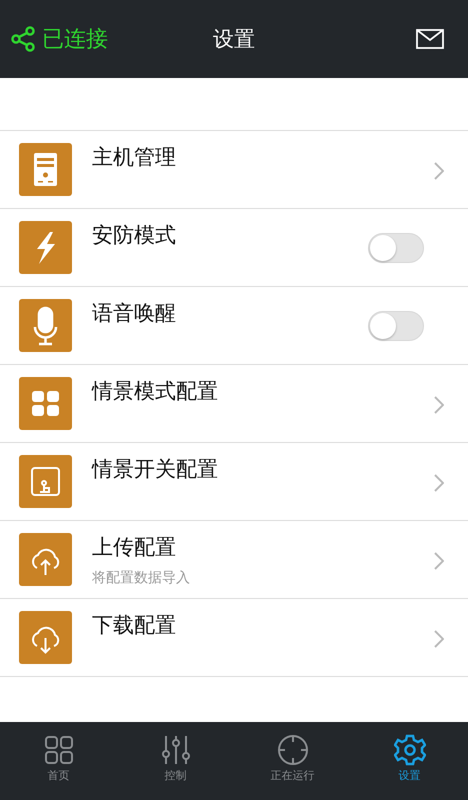 The height and width of the screenshot is (800, 468). I want to click on nav-tab: 正在运行, so click(292, 761).